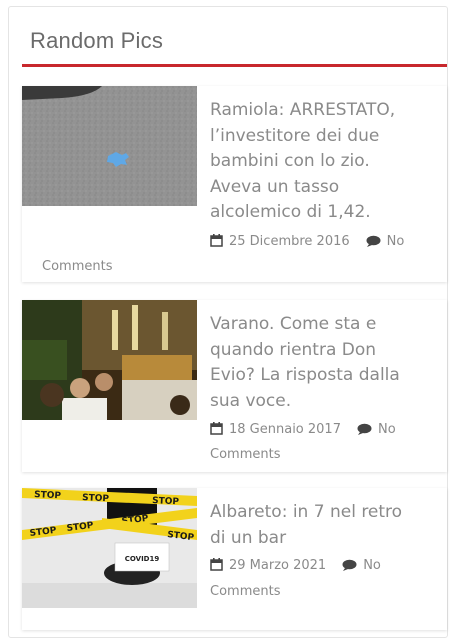 The image size is (451, 641). I want to click on tape-text: STOP, so click(48, 495).